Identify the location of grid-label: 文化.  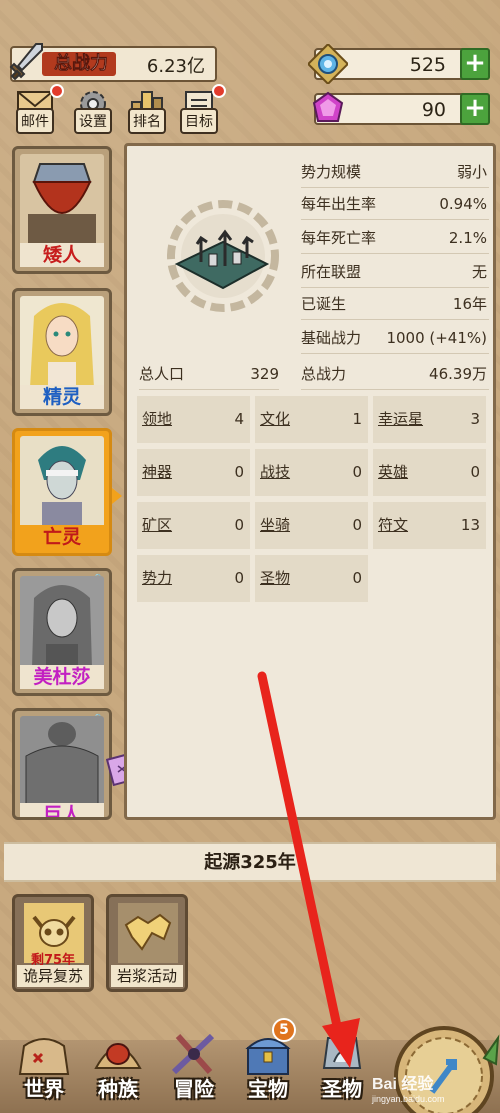
(275, 419).